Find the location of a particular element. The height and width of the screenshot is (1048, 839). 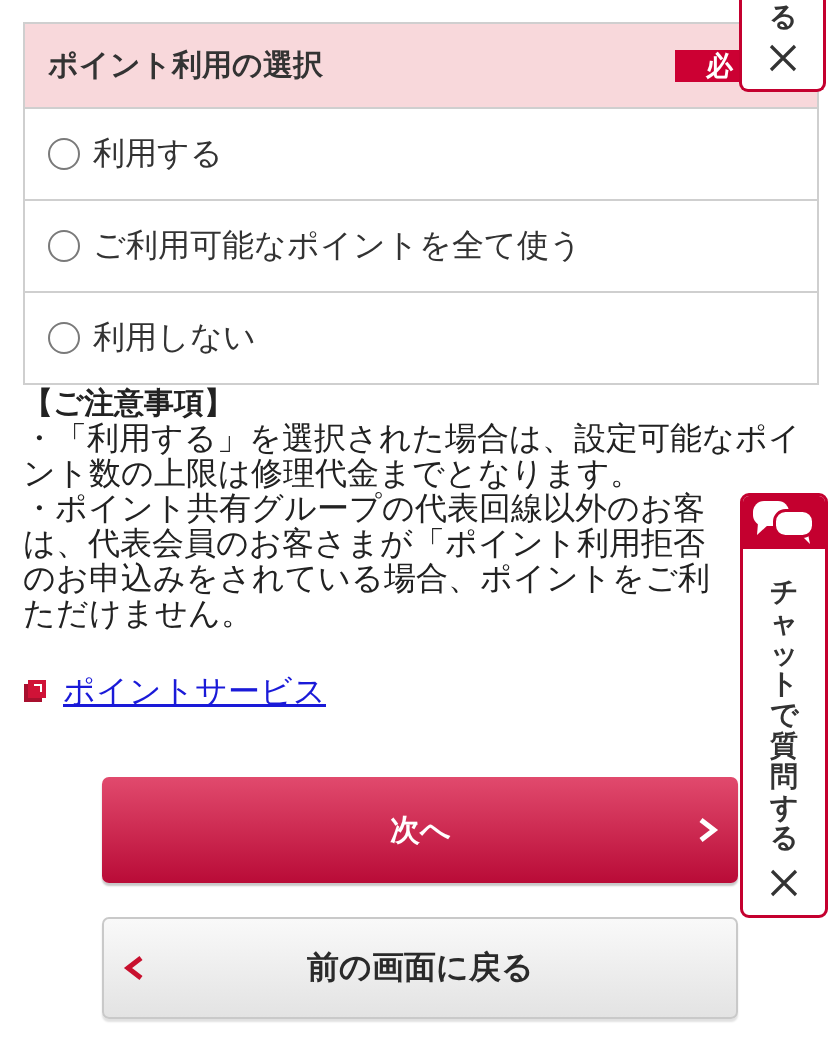

chevron-left-icon is located at coordinates (134, 968).